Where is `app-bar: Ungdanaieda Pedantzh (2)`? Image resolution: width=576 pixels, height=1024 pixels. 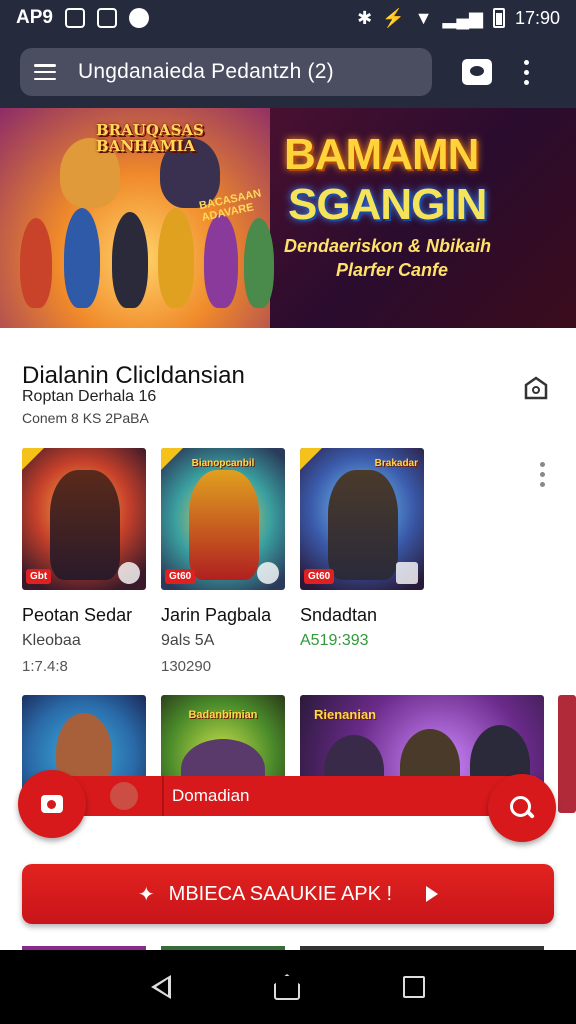 app-bar: Ungdanaieda Pedantzh (2) is located at coordinates (288, 72).